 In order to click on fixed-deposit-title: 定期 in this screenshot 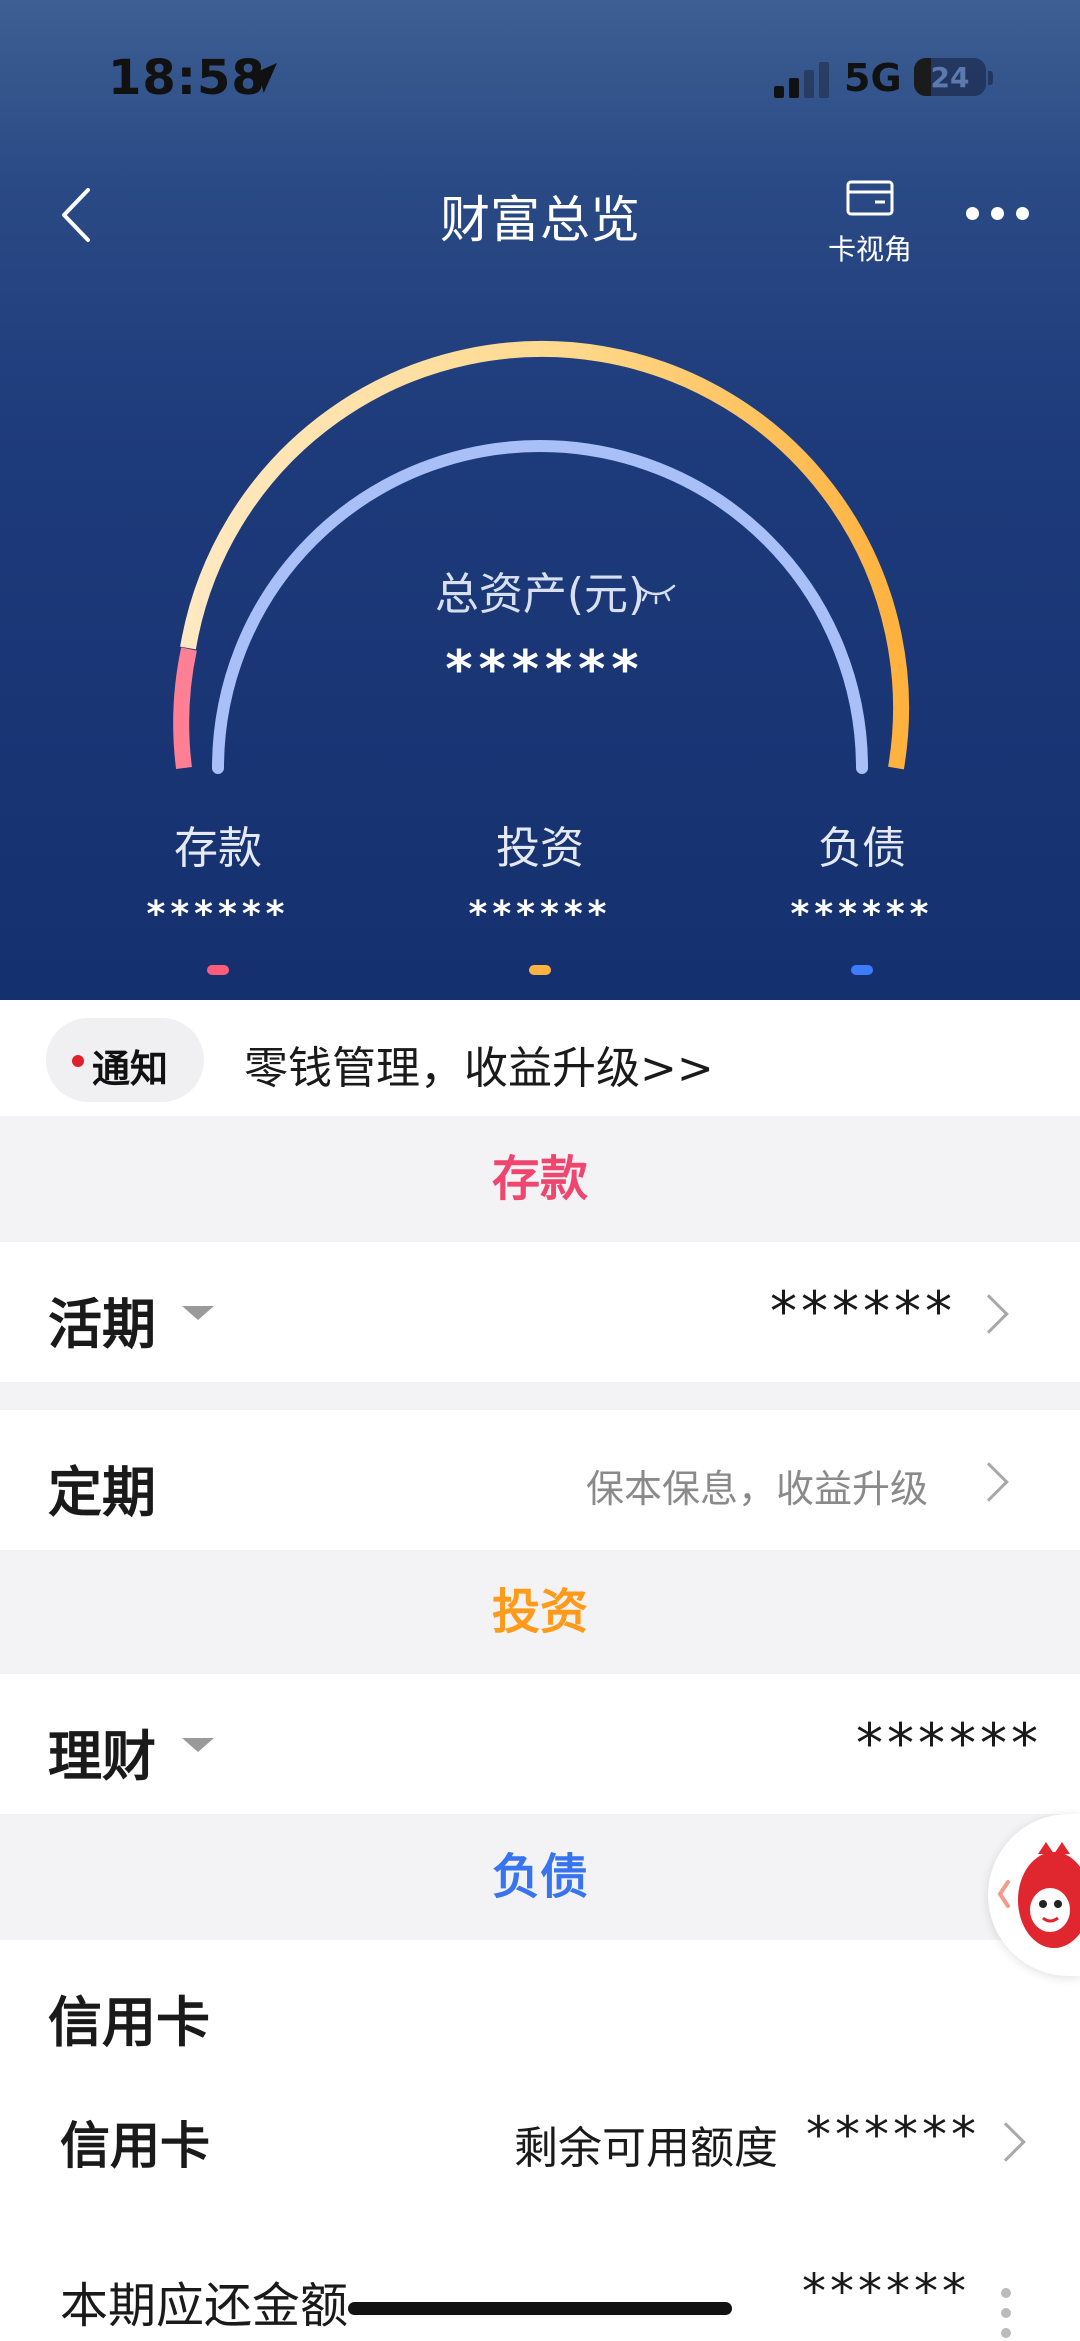, I will do `click(102, 1492)`.